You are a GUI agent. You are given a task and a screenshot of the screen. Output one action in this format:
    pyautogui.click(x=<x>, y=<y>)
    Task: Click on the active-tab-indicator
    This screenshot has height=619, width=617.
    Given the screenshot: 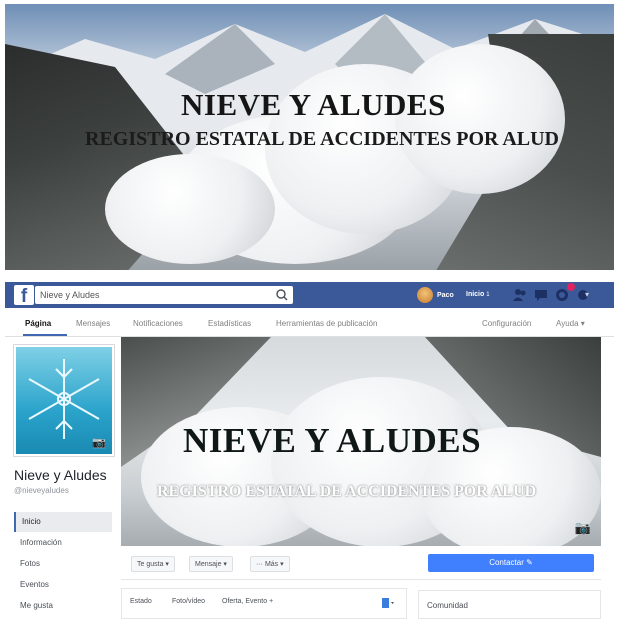 What is the action you would take?
    pyautogui.click(x=45, y=335)
    